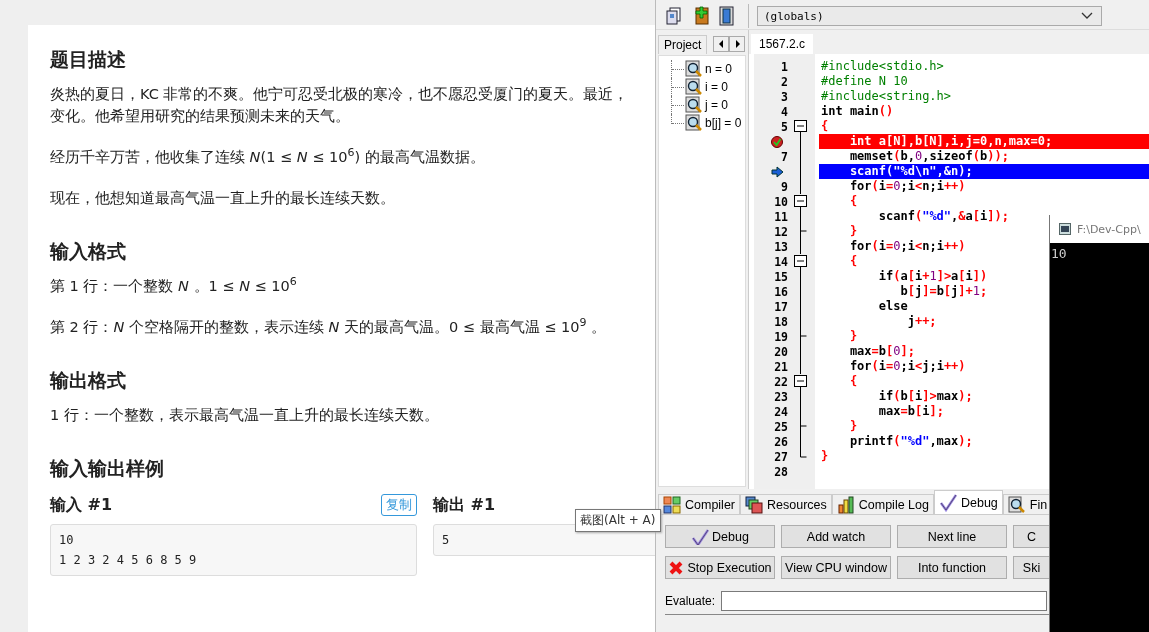 The width and height of the screenshot is (1149, 632). Describe the element at coordinates (721, 44) in the screenshot. I see `scroll-left-button` at that location.